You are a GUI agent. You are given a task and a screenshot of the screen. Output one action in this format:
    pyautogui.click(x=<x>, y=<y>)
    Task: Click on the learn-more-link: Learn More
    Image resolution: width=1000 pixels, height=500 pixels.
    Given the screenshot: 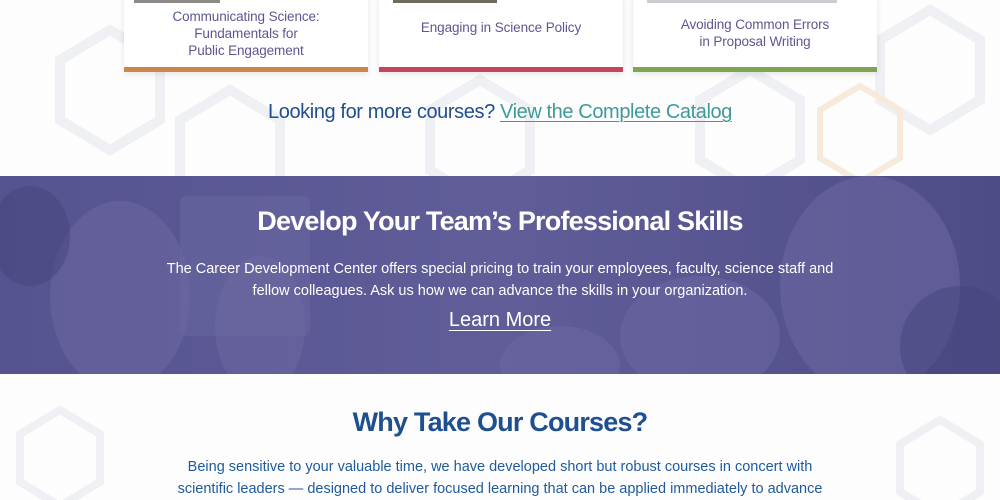 What is the action you would take?
    pyautogui.click(x=500, y=320)
    